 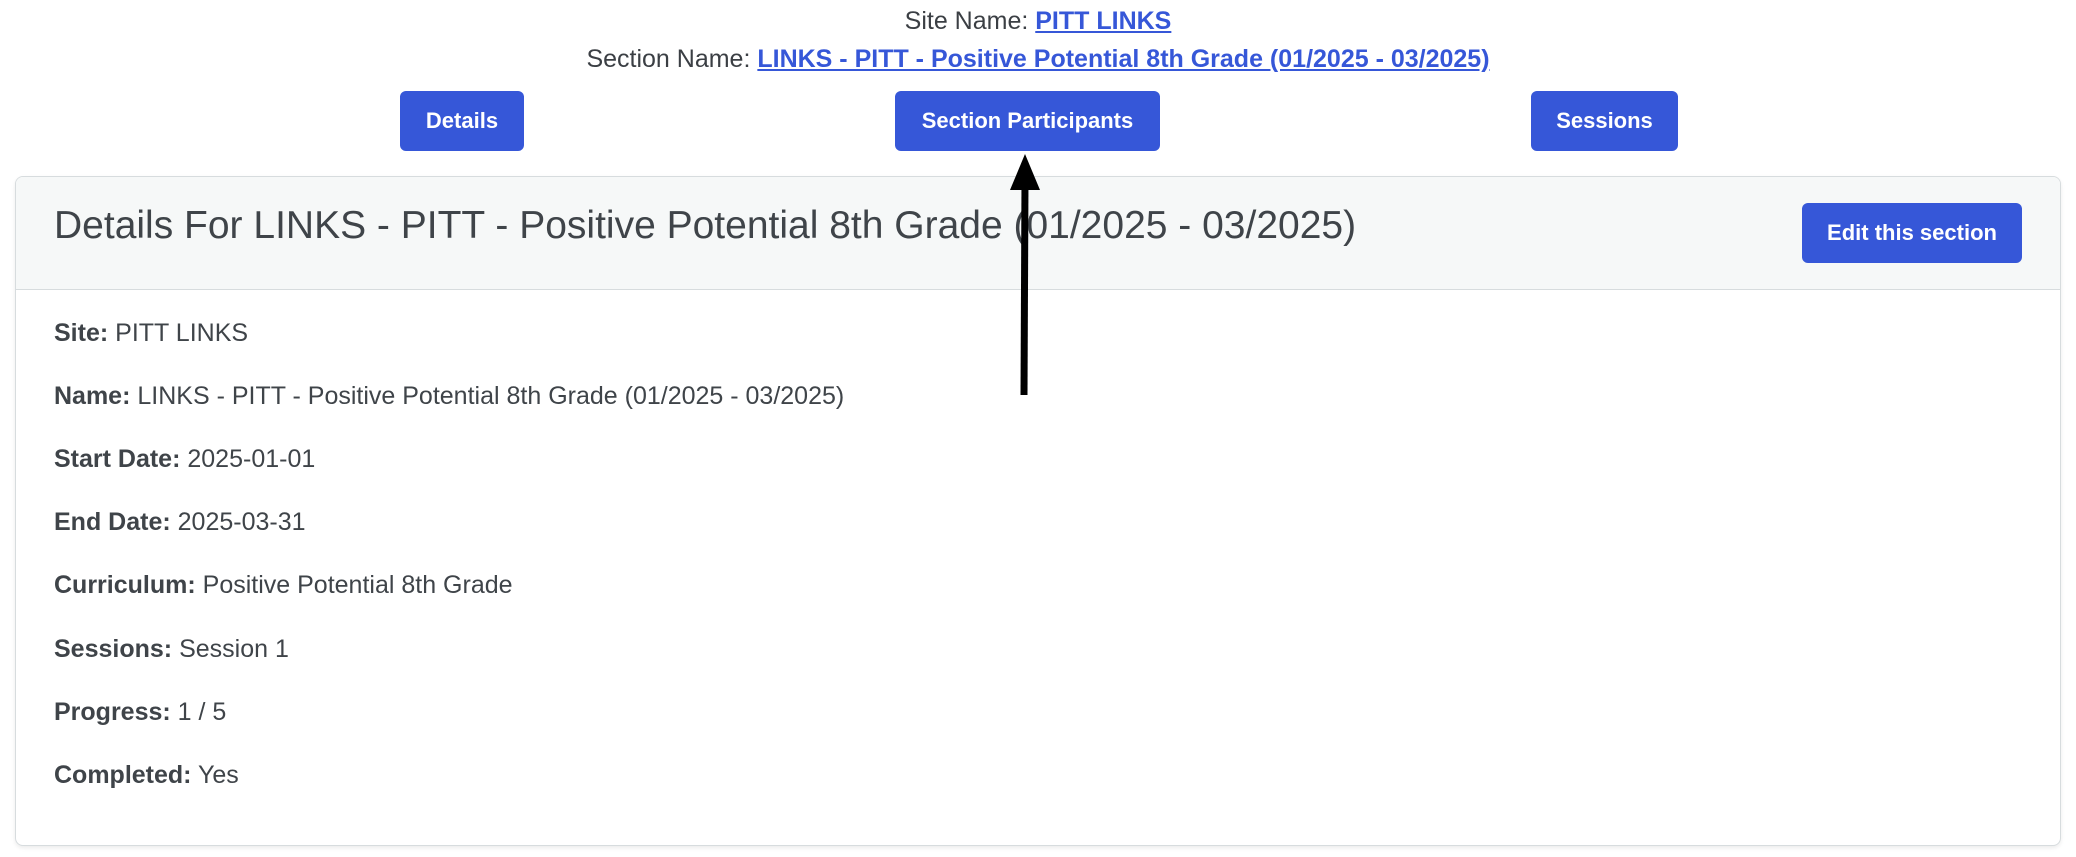 I want to click on field-sessions-label: Sessions:, so click(x=113, y=649).